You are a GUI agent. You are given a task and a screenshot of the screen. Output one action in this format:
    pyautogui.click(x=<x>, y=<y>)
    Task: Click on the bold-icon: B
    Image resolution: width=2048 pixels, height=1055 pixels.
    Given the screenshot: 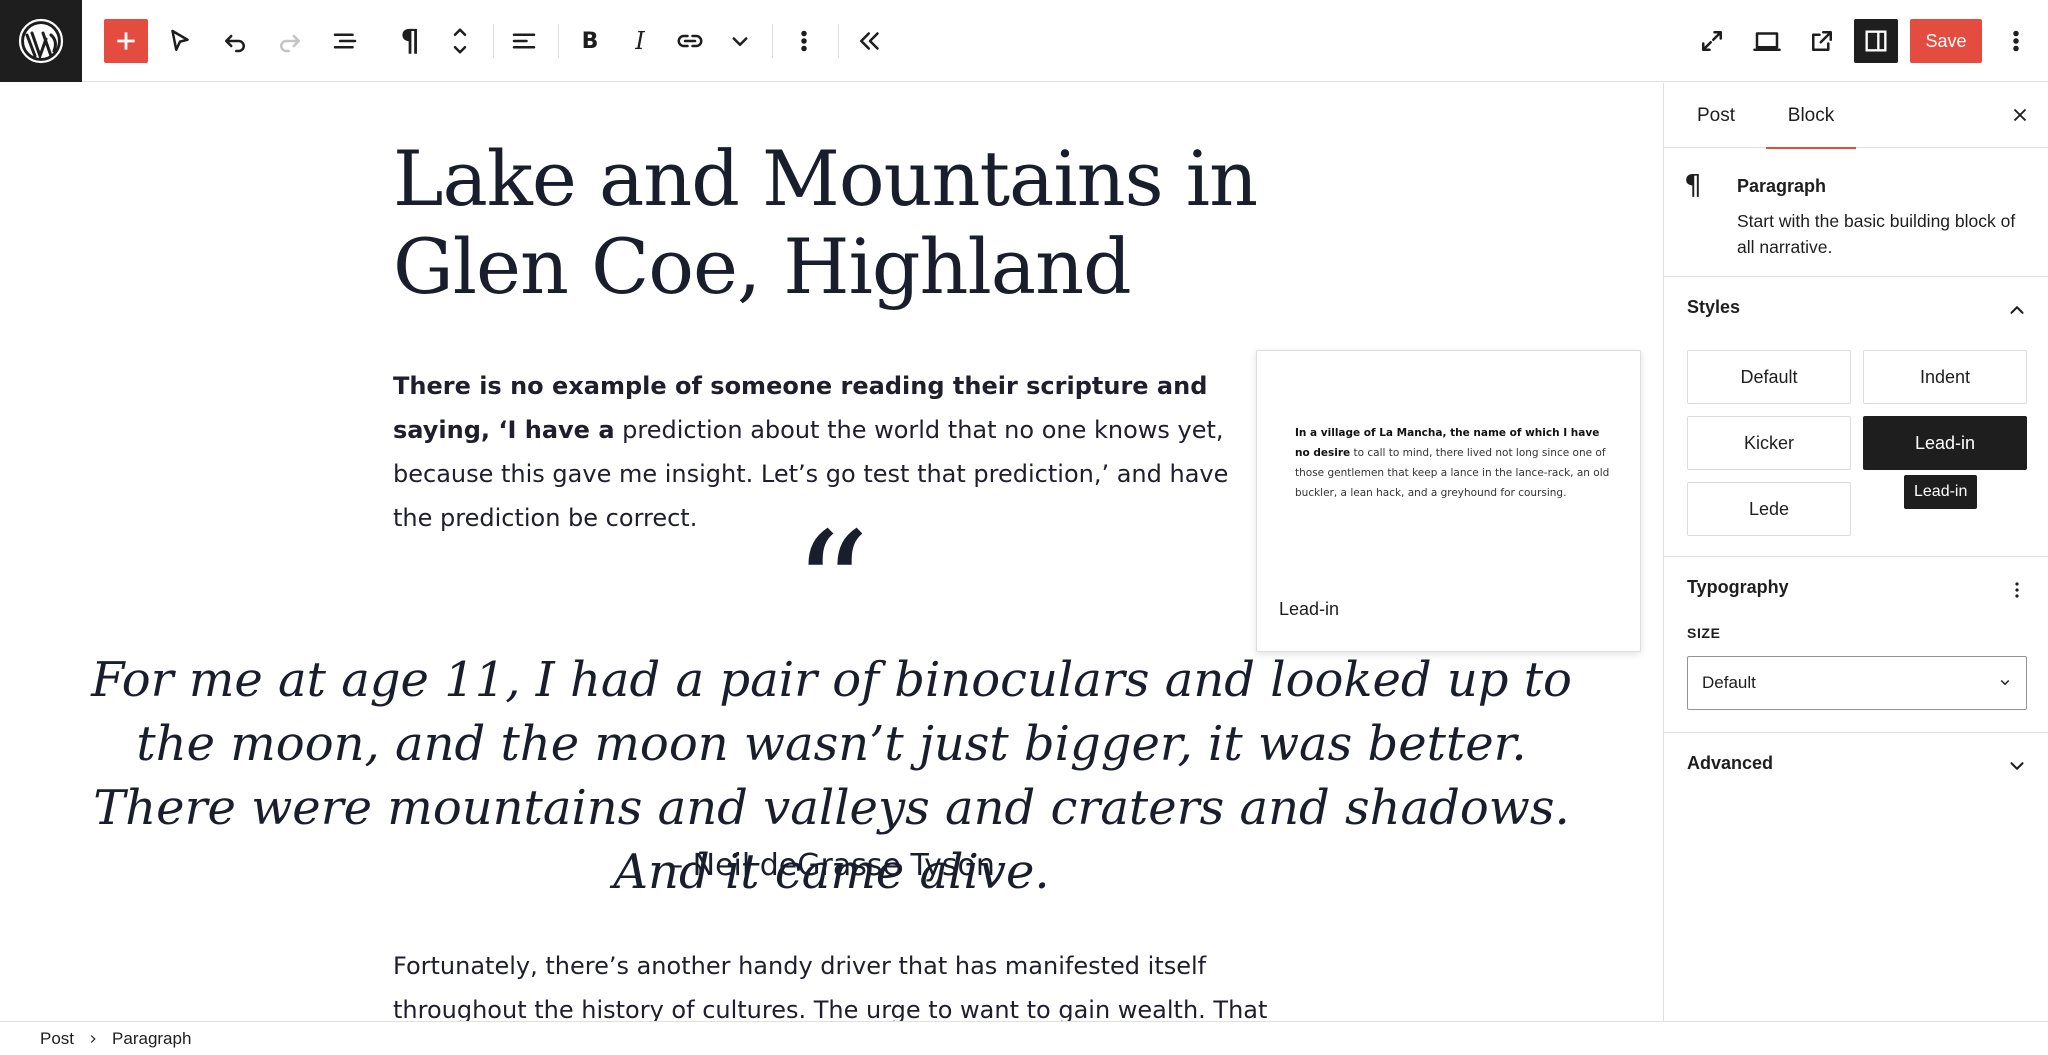 What is the action you would take?
    pyautogui.click(x=590, y=41)
    